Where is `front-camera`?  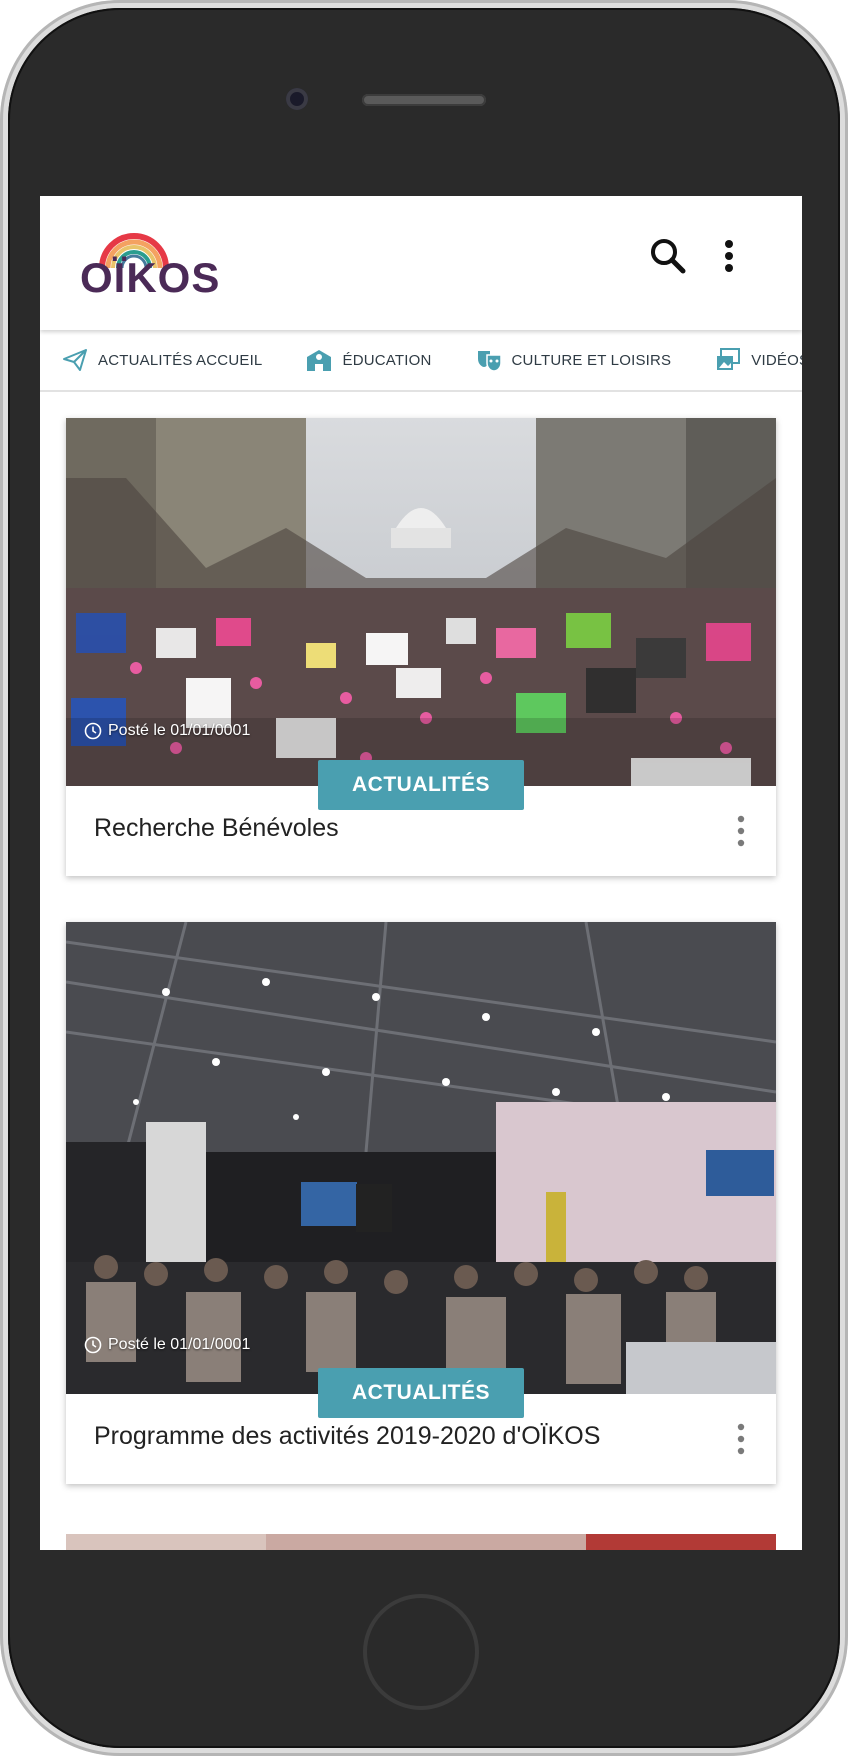 front-camera is located at coordinates (297, 99).